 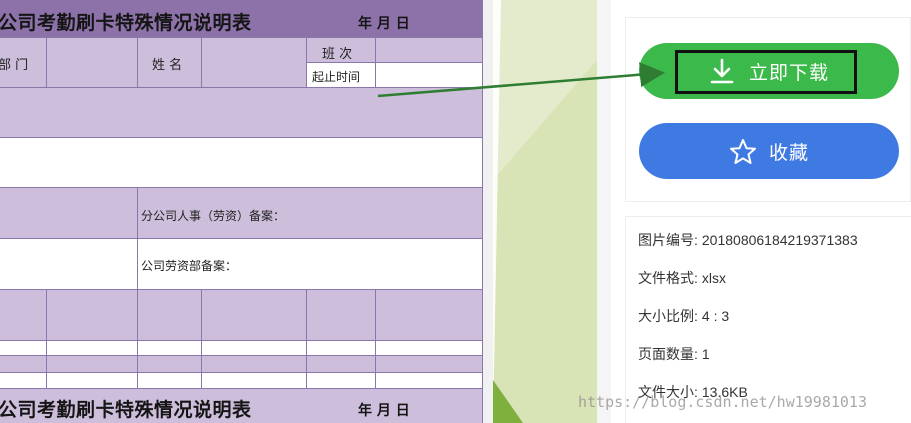 What do you see at coordinates (779, 240) in the screenshot?
I see `info-value: 20180806184219371383` at bounding box center [779, 240].